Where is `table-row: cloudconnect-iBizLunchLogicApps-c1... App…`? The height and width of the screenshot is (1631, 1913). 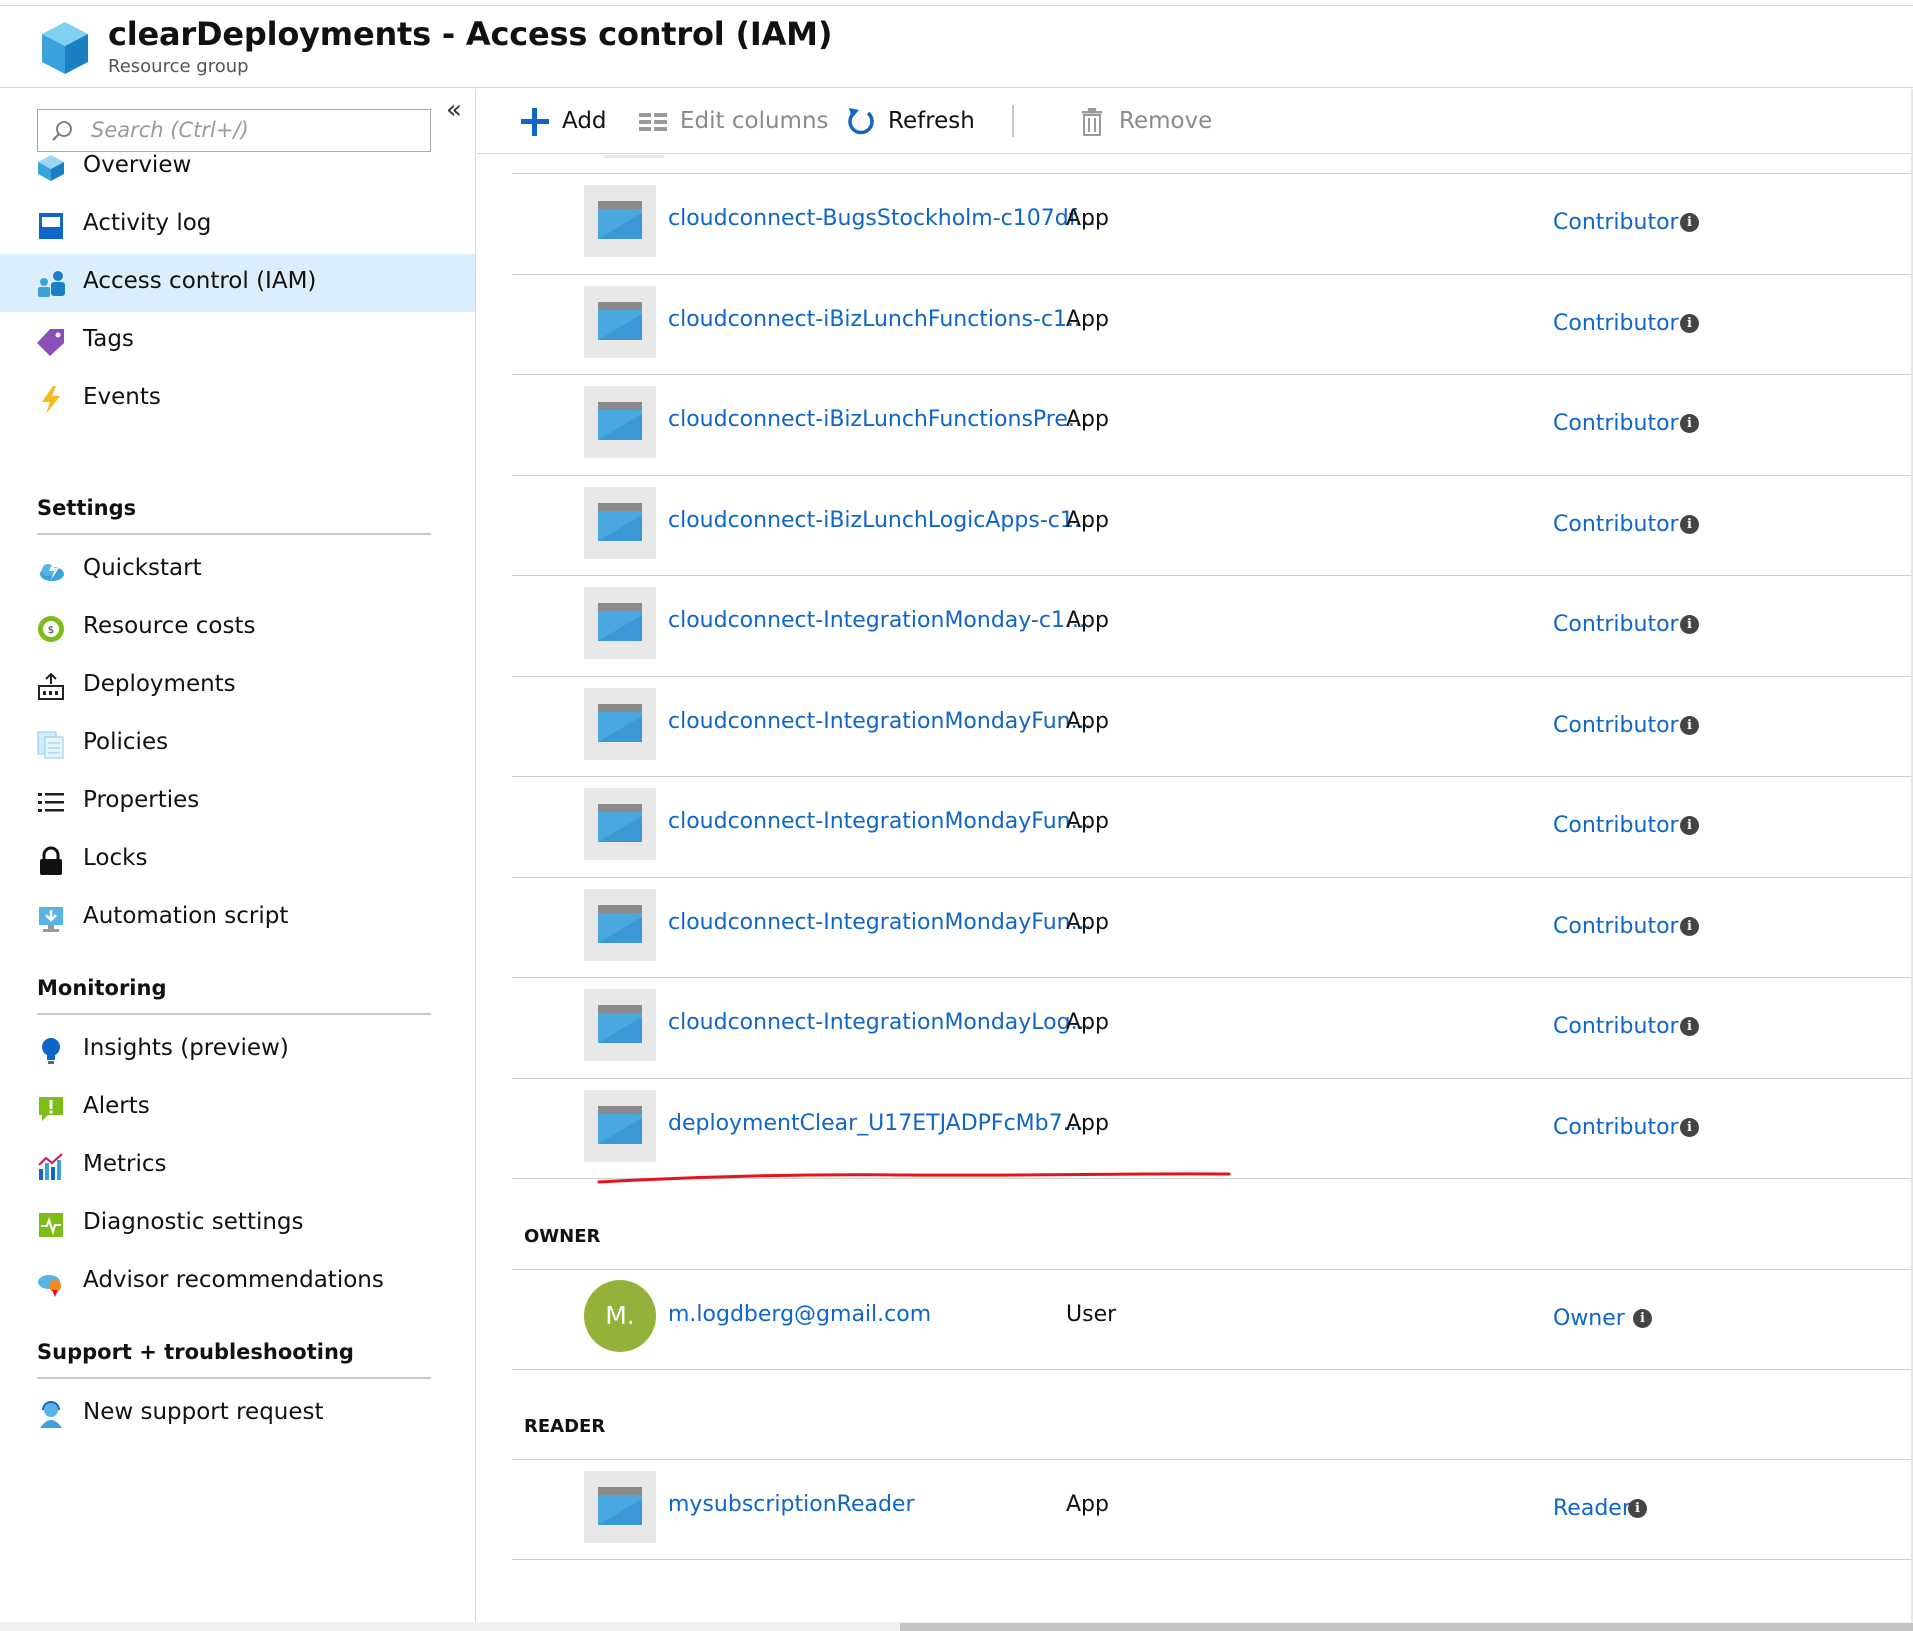
table-row: cloudconnect-iBizLunchLogicApps-c1... App… is located at coordinates (1212, 525).